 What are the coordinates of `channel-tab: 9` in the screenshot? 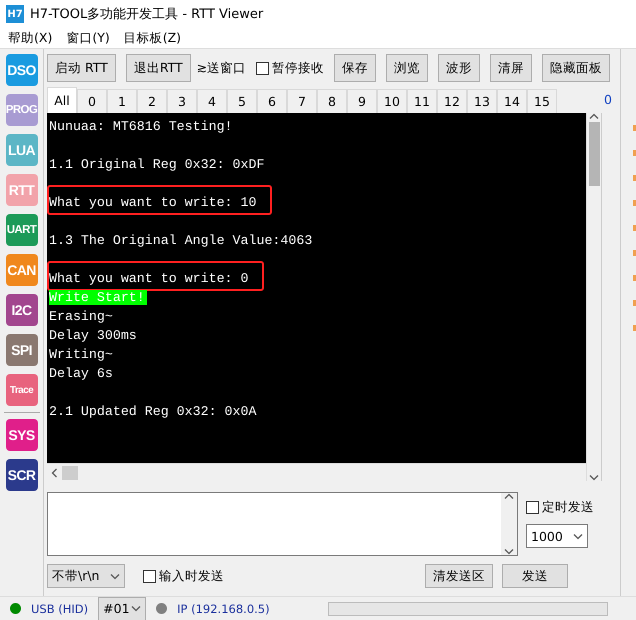 It's located at (362, 101).